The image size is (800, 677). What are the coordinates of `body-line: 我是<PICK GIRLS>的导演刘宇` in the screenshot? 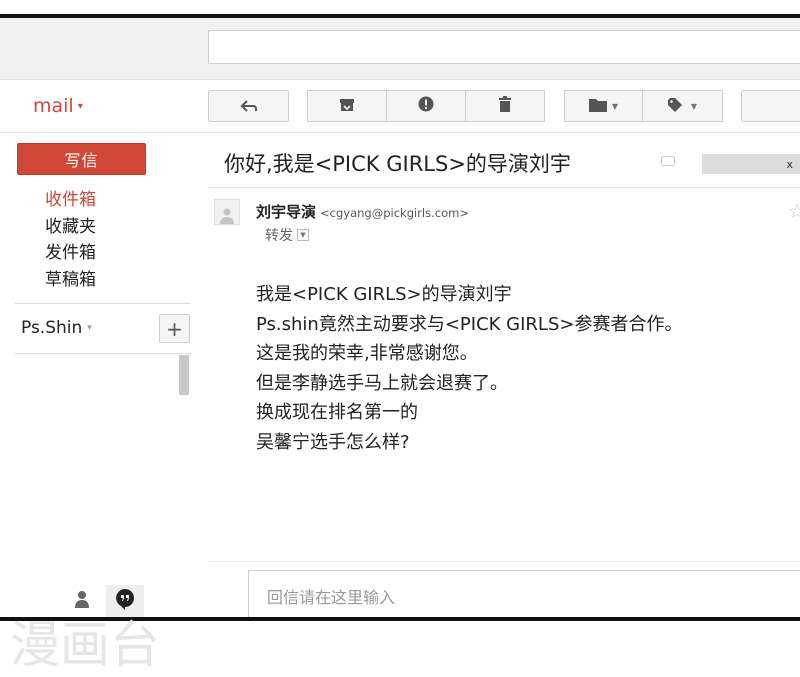 It's located at (384, 294).